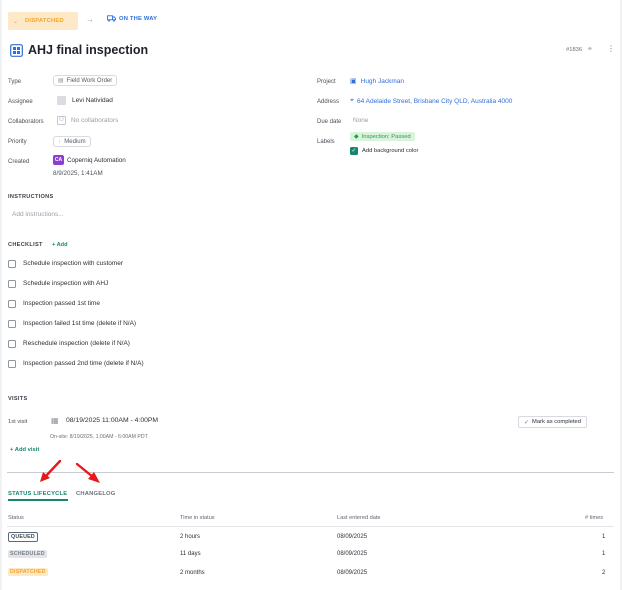 This screenshot has height=590, width=622. Describe the element at coordinates (61, 81) in the screenshot. I see `document-icon: ▤` at that location.